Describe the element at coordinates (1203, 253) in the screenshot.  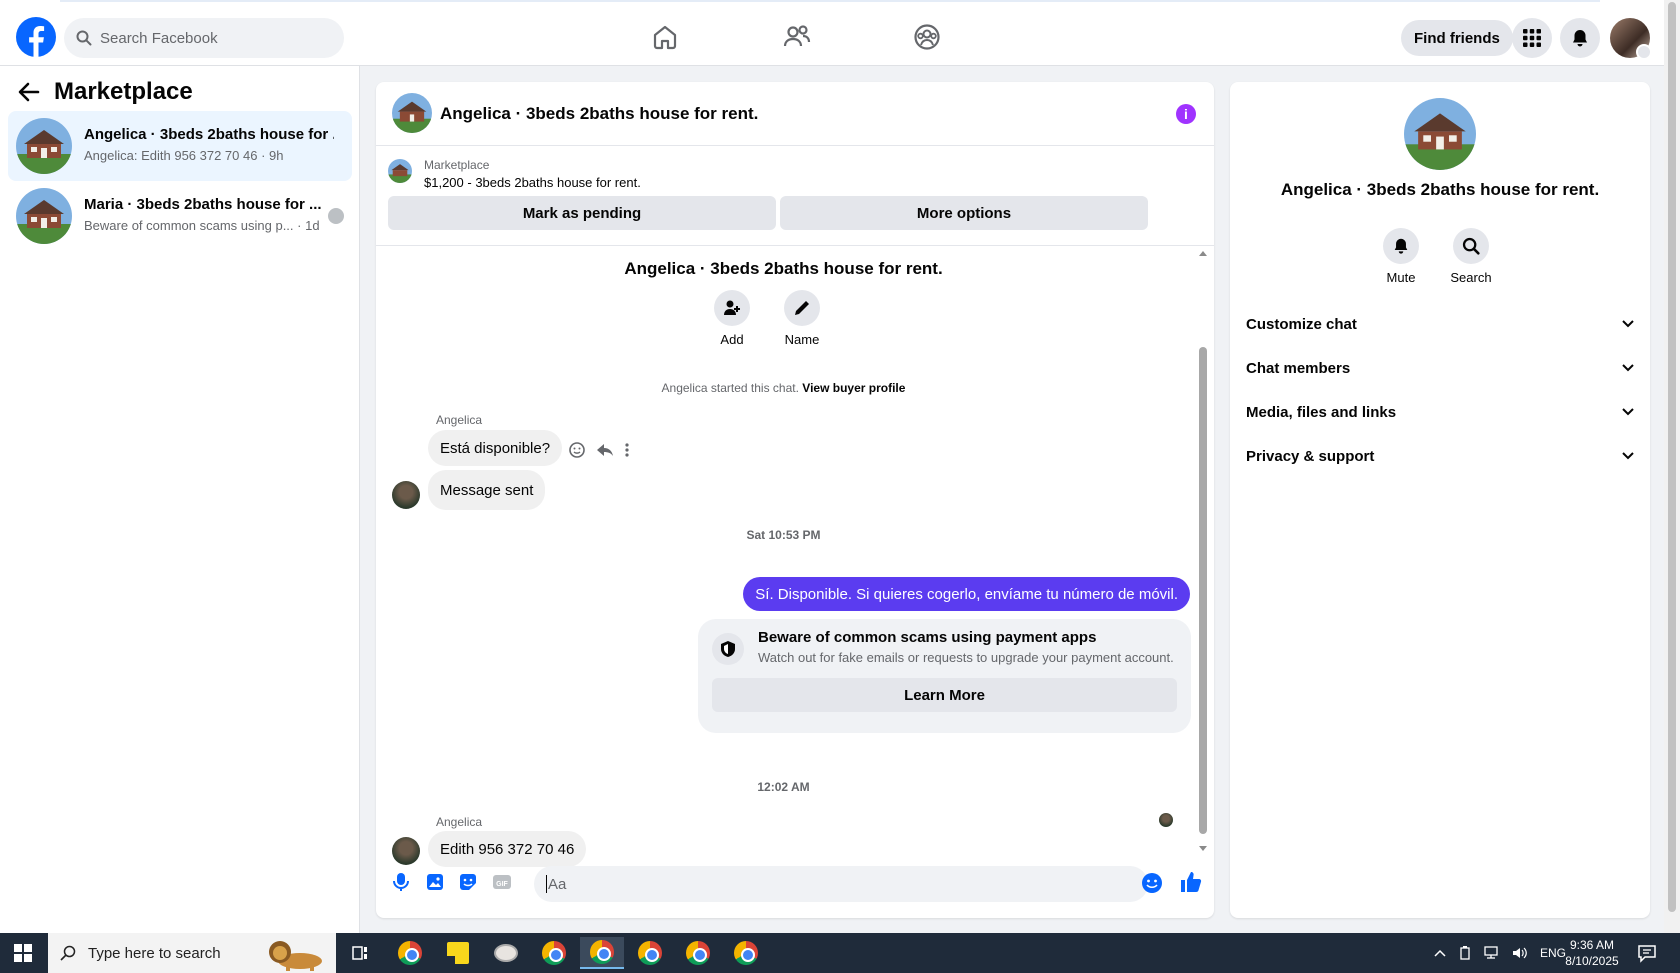
I see `scroll-up-arrow` at that location.